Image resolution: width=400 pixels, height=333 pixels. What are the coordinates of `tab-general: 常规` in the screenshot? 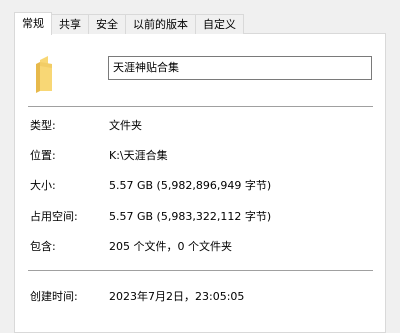 It's located at (33, 23).